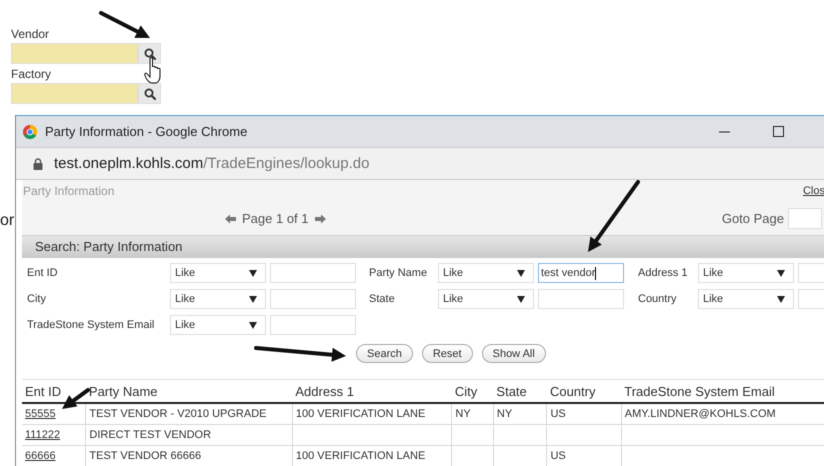 This screenshot has height=466, width=824. Describe the element at coordinates (473, 391) in the screenshot. I see `column-header: City` at that location.